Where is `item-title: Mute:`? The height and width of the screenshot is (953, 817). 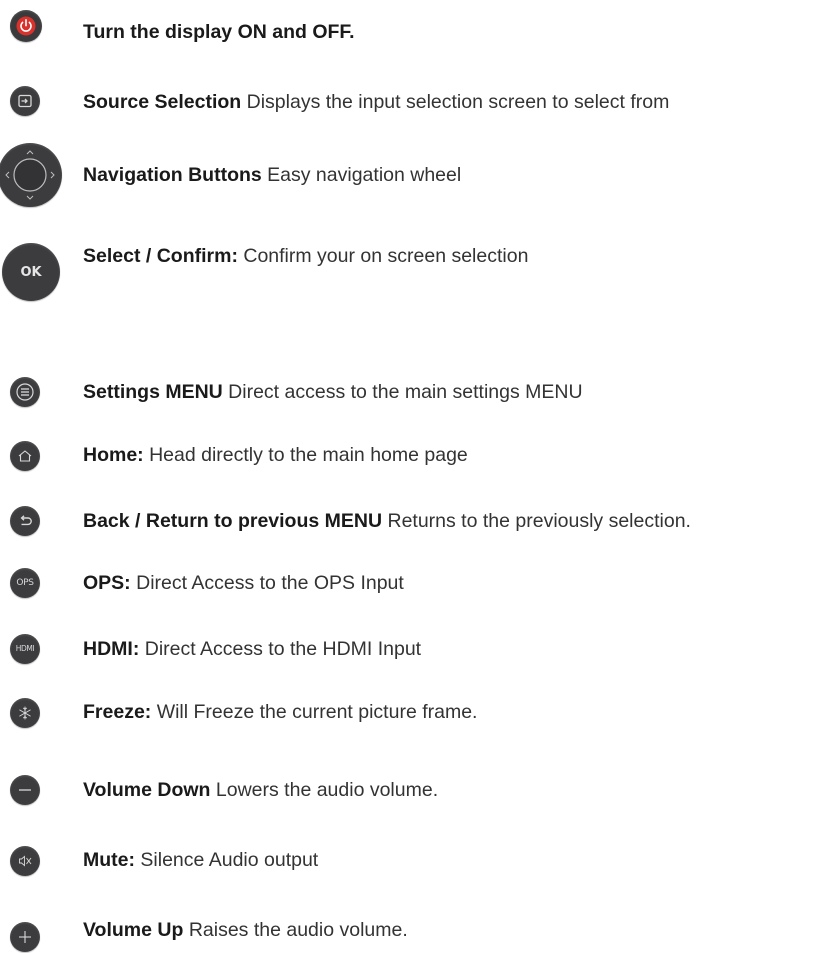 item-title: Mute: is located at coordinates (109, 860).